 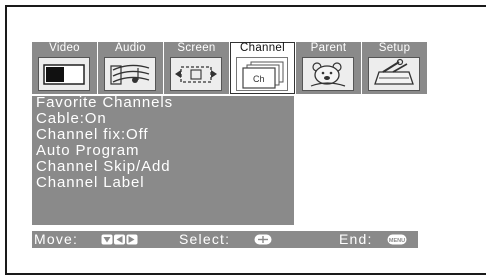 I want to click on menu-button-icon: MENU, so click(x=397, y=239).